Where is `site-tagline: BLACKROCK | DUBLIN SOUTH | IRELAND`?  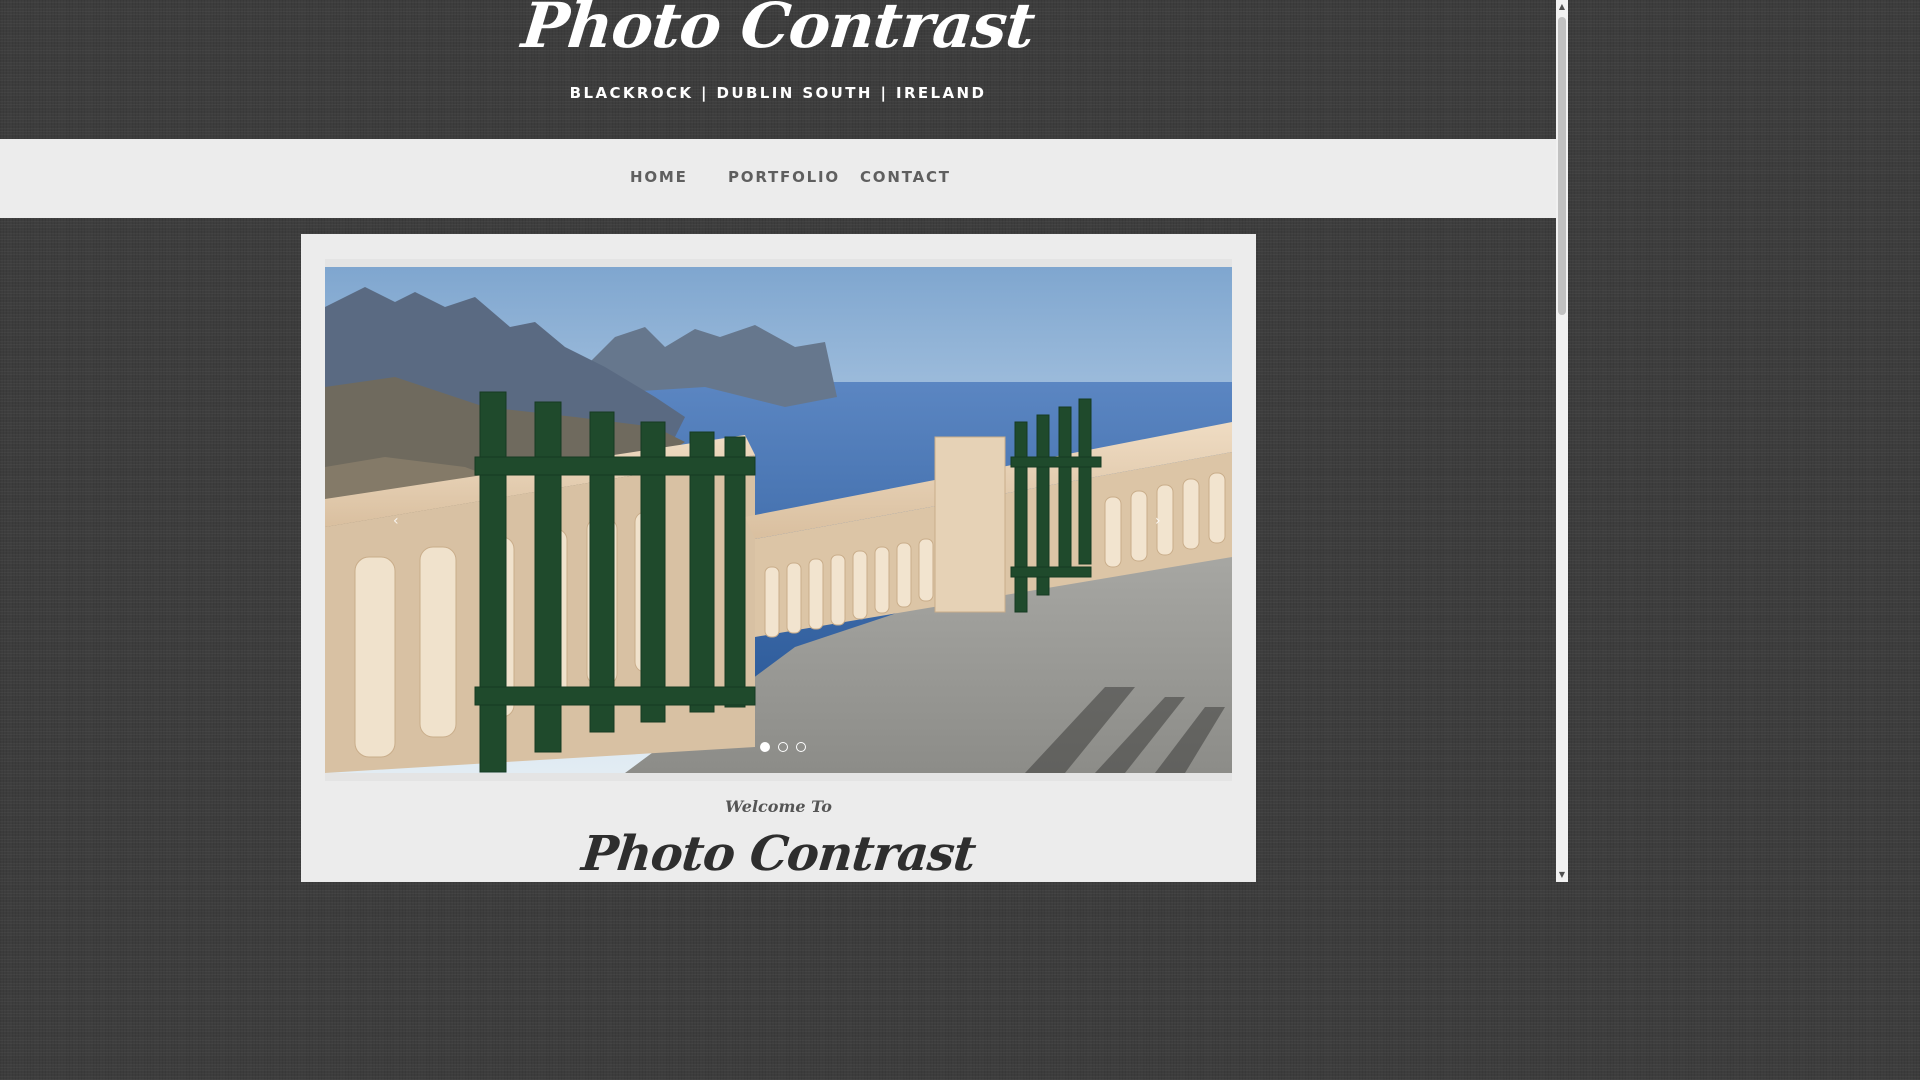
site-tagline: BLACKROCK | DUBLIN SOUTH | IRELAND is located at coordinates (778, 93).